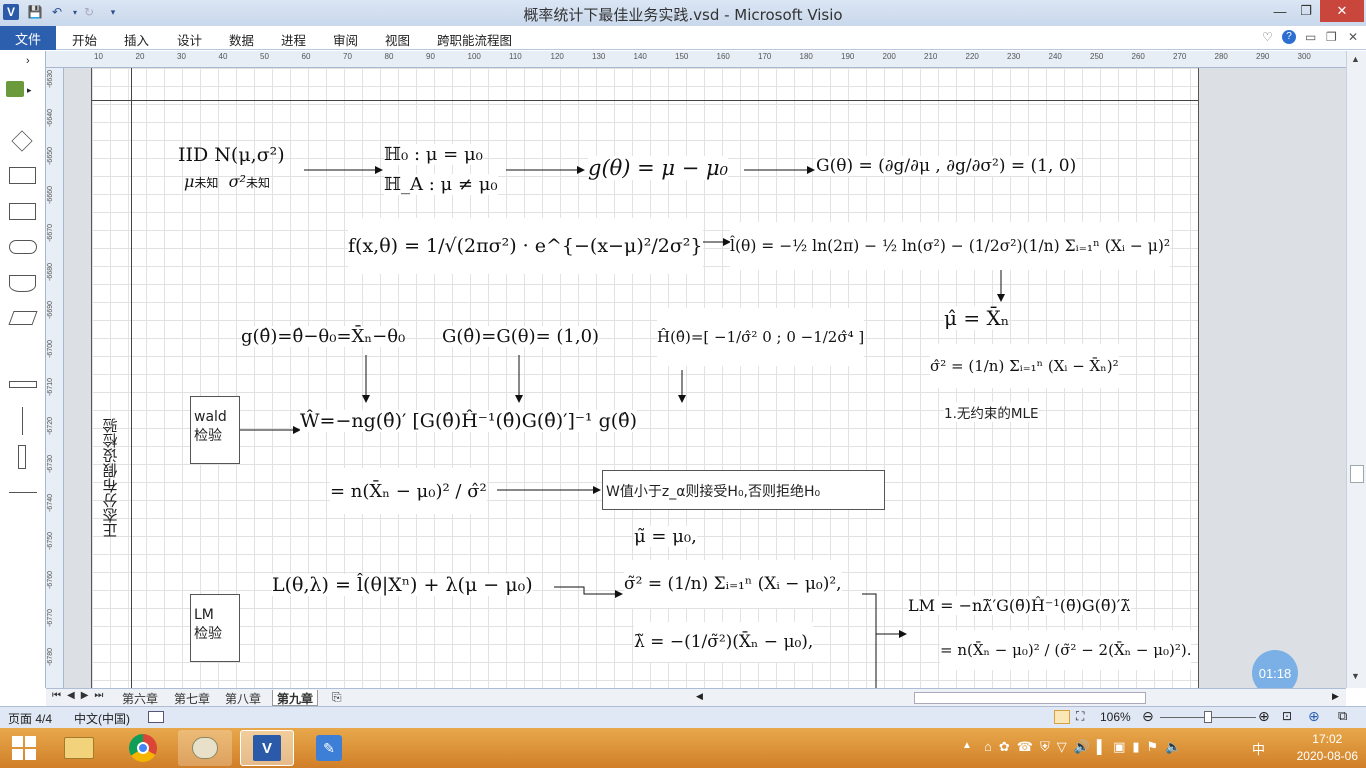  Describe the element at coordinates (1258, 748) in the screenshot. I see `ime-indicator: 中` at that location.